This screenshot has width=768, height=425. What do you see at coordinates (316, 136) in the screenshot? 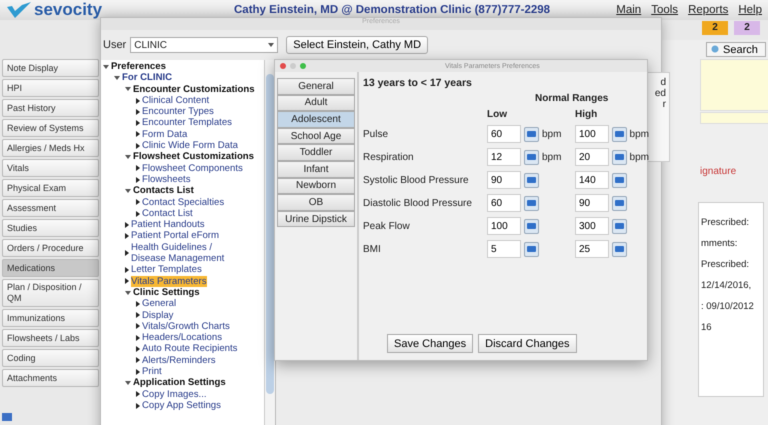
I see `category-tab: School Age` at bounding box center [316, 136].